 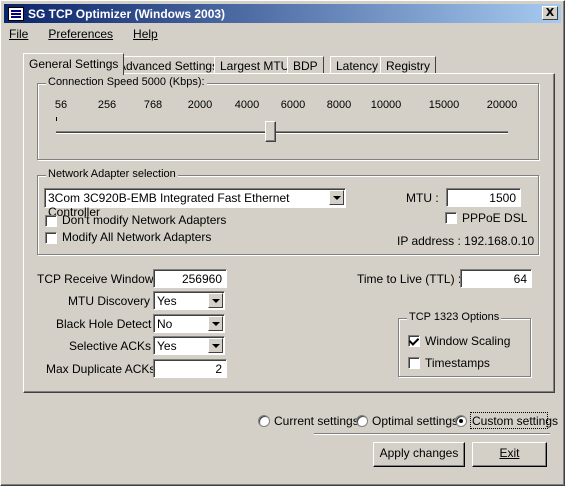 What do you see at coordinates (167, 301) in the screenshot?
I see `mtu-discovery-value: Yes` at bounding box center [167, 301].